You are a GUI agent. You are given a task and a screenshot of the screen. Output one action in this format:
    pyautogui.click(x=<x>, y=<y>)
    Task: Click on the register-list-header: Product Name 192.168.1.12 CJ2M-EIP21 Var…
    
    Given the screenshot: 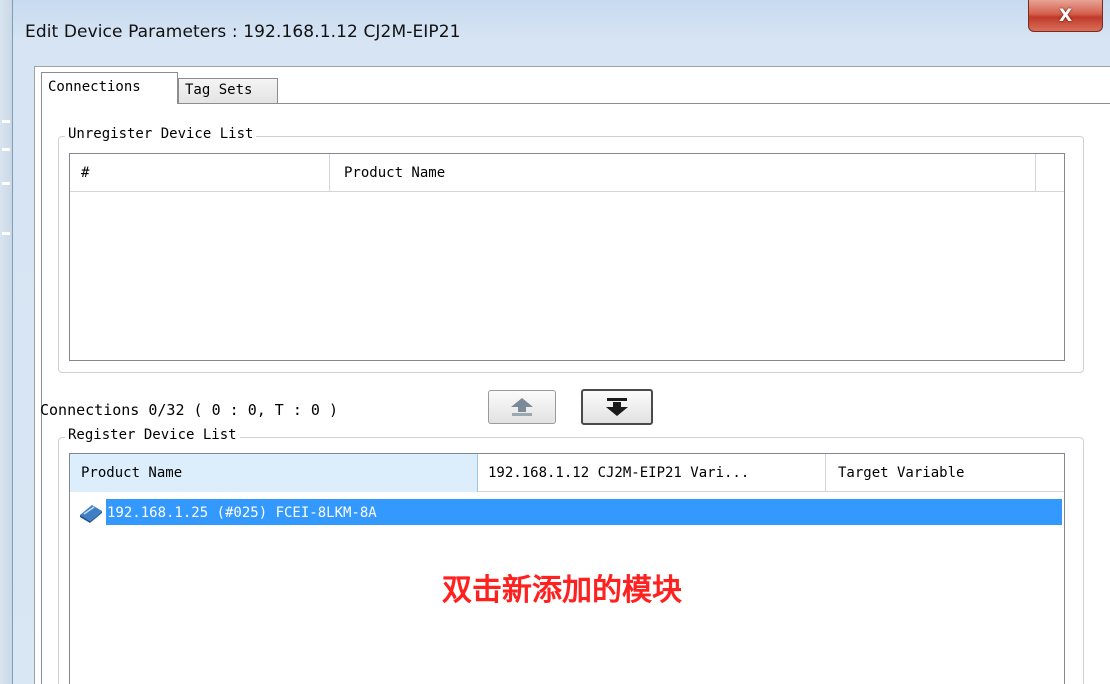 What is the action you would take?
    pyautogui.click(x=567, y=473)
    